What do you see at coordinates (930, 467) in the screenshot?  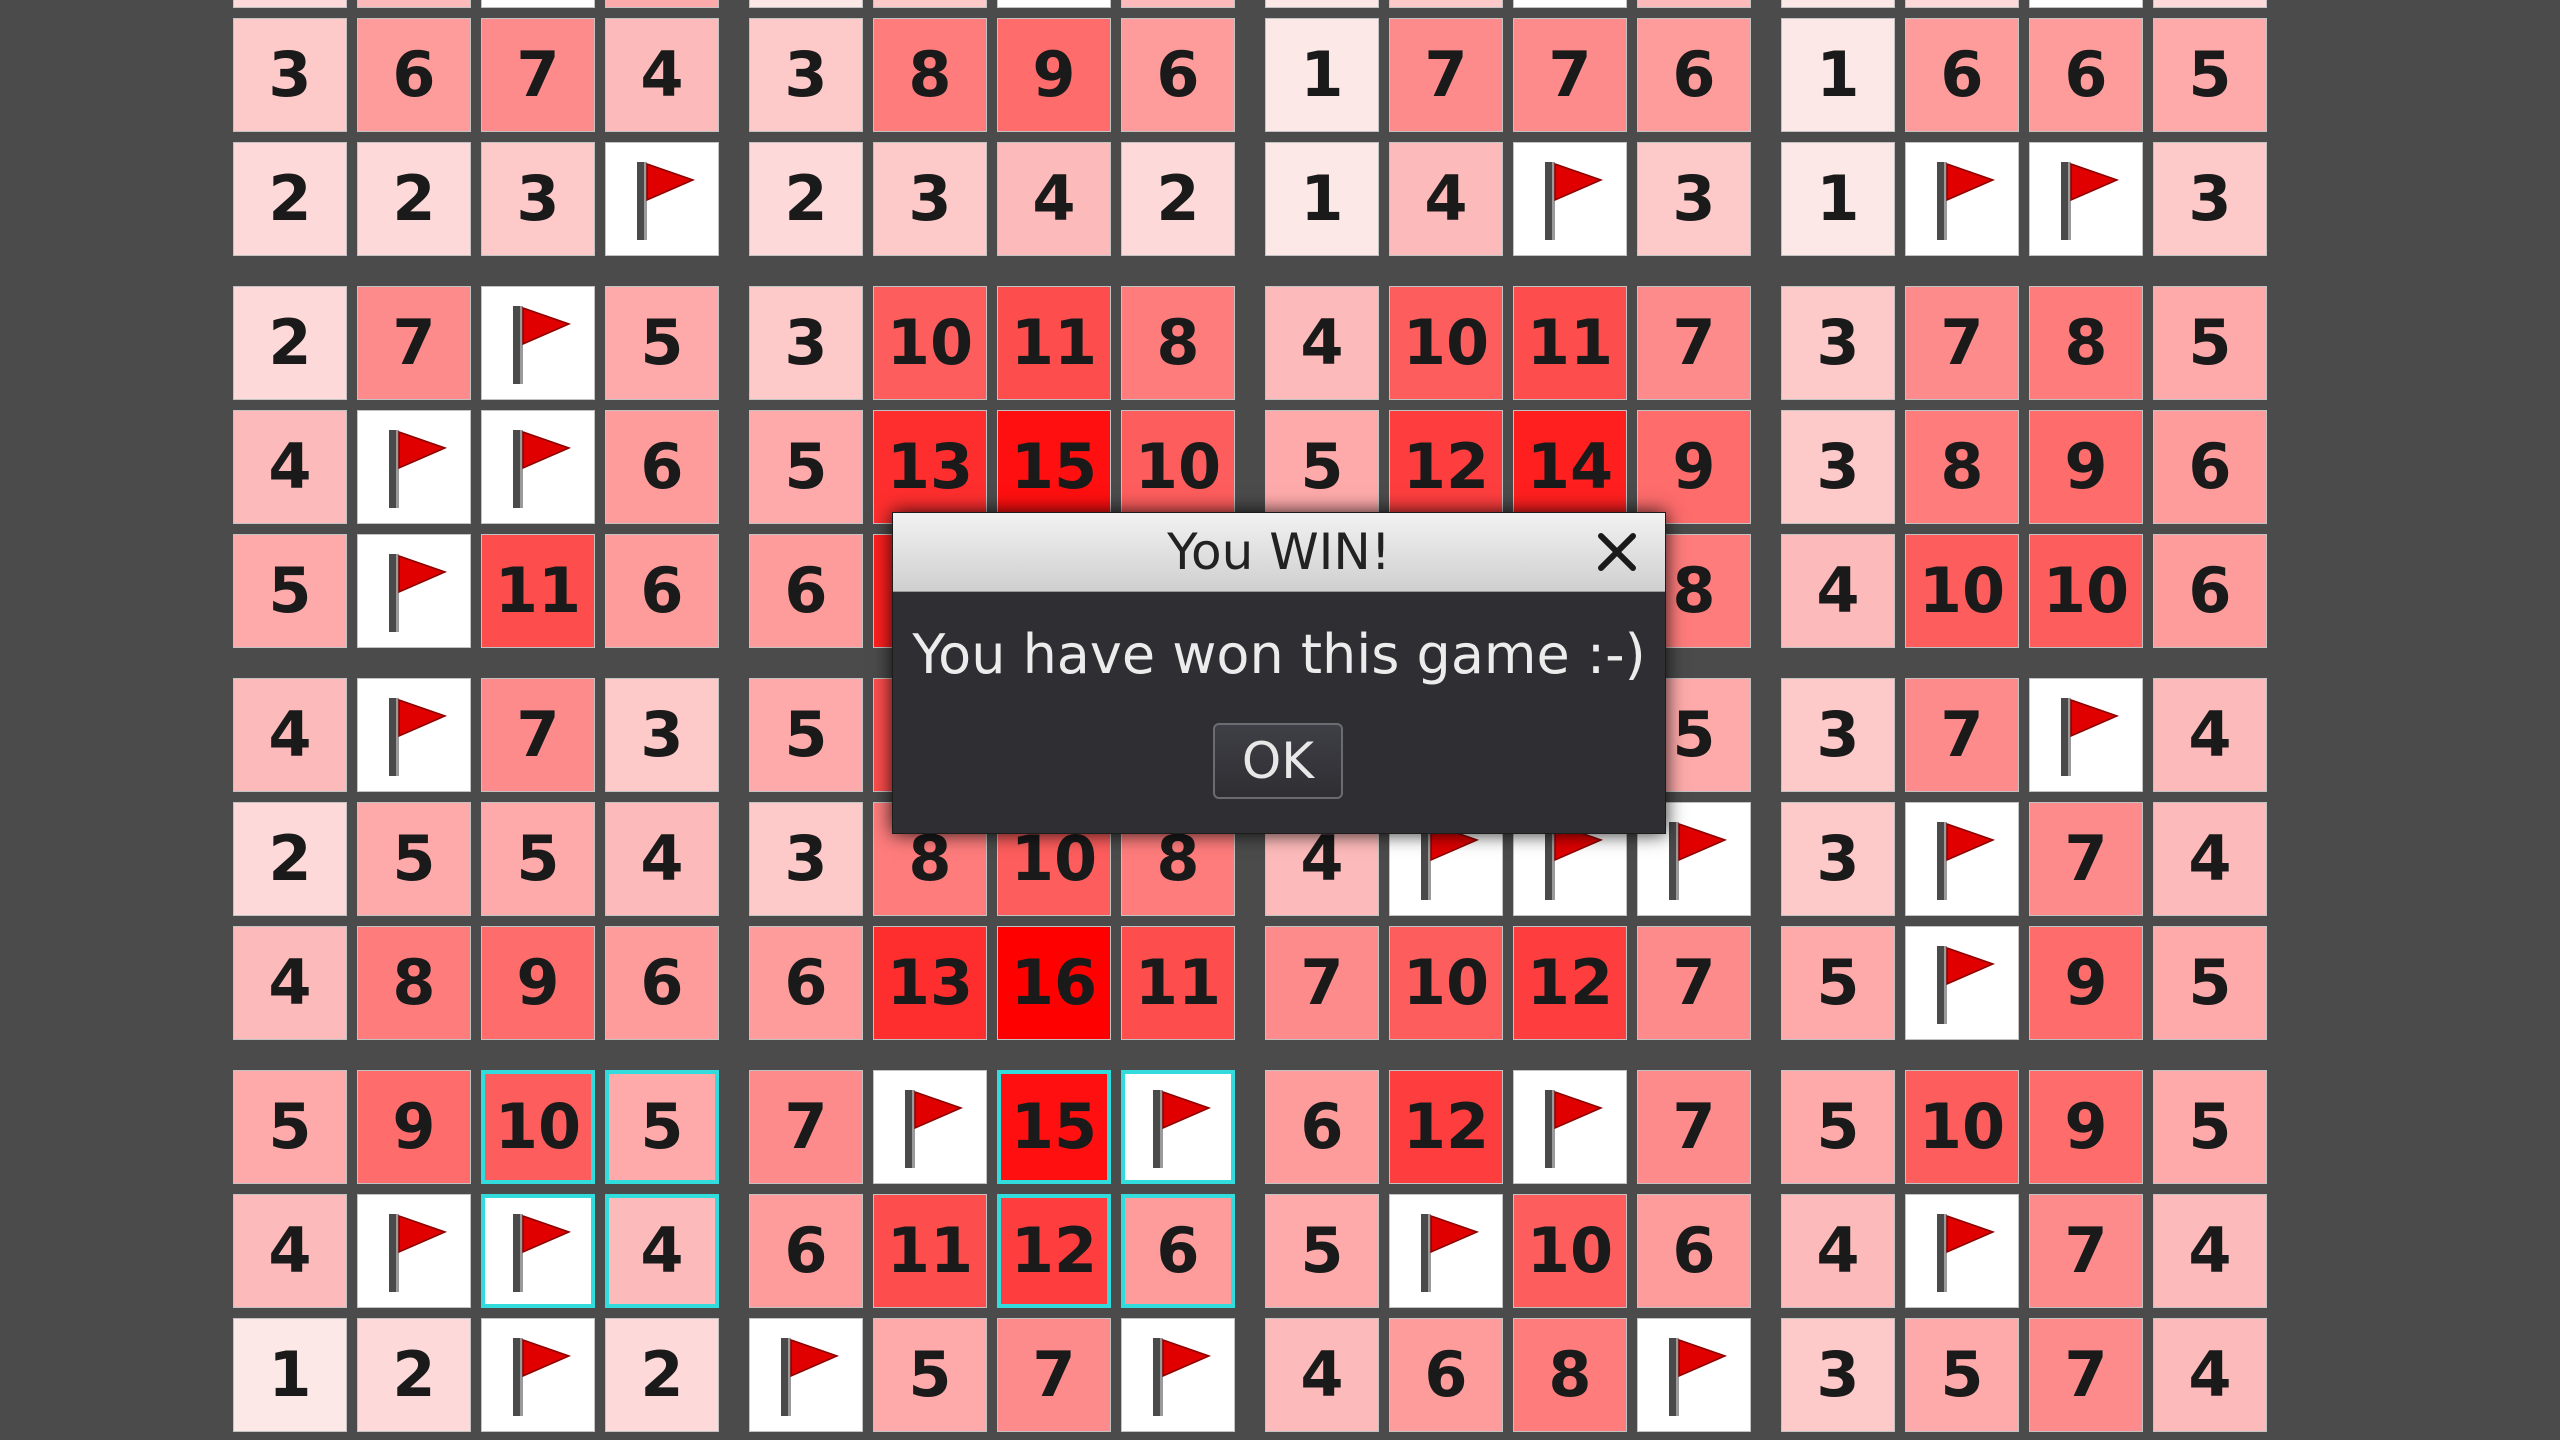 I see `number-cell: 13` at bounding box center [930, 467].